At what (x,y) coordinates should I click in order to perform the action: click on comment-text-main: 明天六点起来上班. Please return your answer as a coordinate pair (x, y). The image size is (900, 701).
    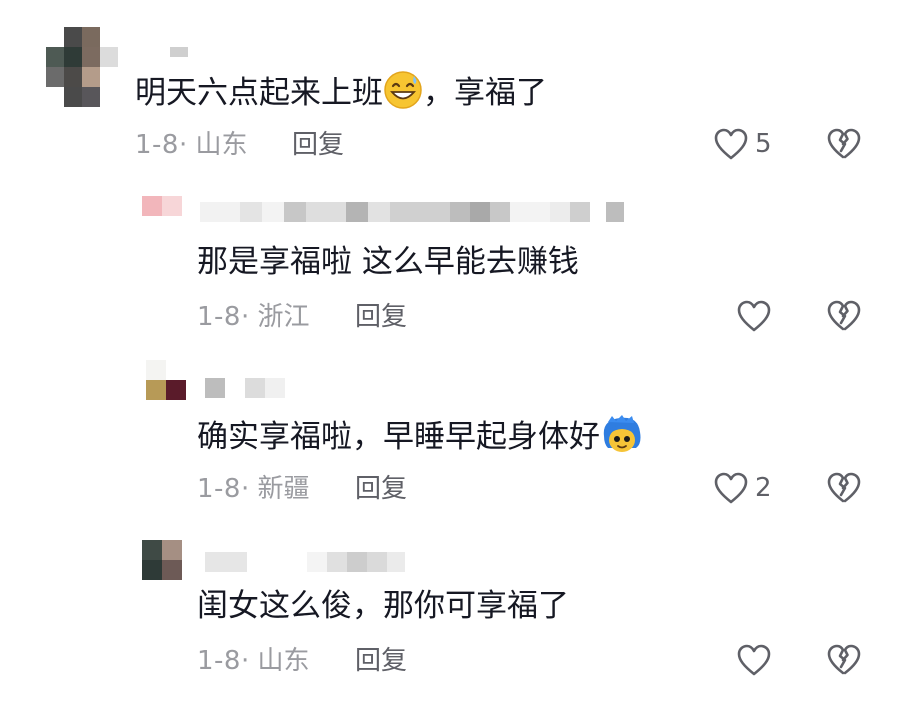
    Looking at the image, I should click on (259, 93).